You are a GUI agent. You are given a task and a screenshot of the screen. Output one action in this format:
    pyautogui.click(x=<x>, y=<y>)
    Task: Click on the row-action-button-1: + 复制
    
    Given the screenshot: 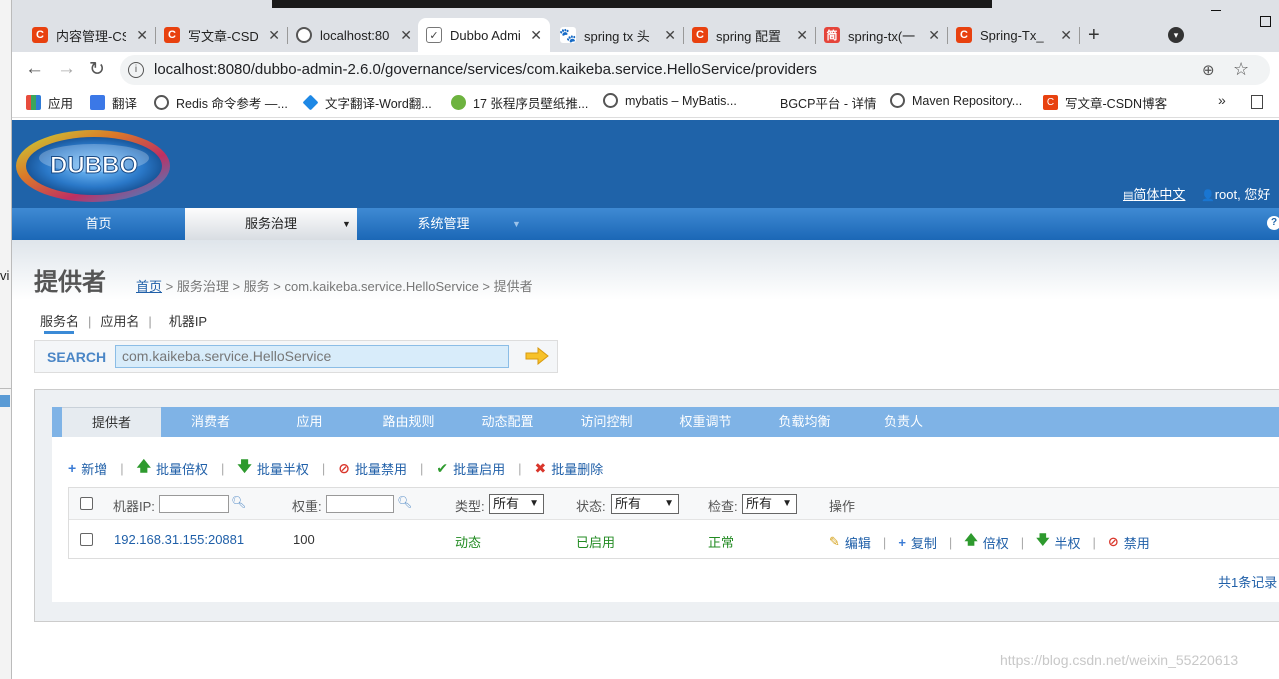 What is the action you would take?
    pyautogui.click(x=917, y=542)
    